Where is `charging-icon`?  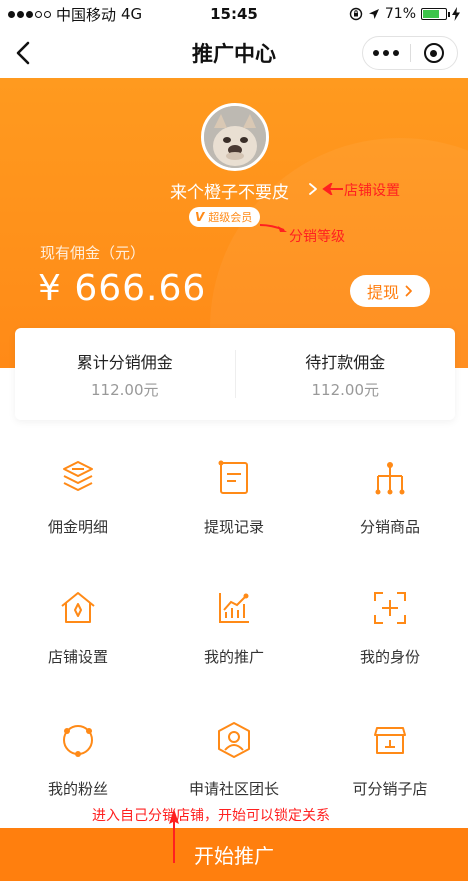 charging-icon is located at coordinates (456, 14).